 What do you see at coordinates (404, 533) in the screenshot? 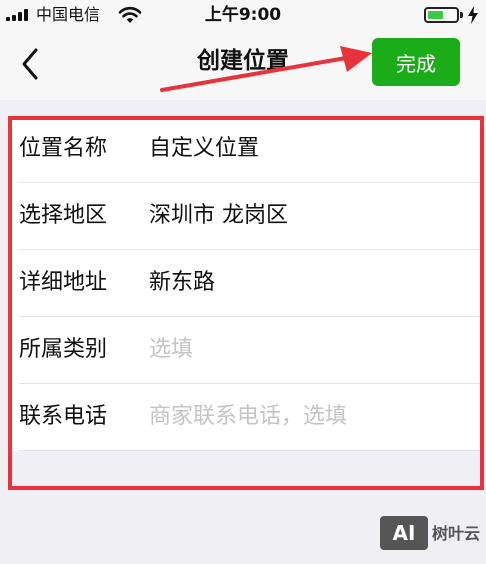
I see `watermark-badge: AI` at bounding box center [404, 533].